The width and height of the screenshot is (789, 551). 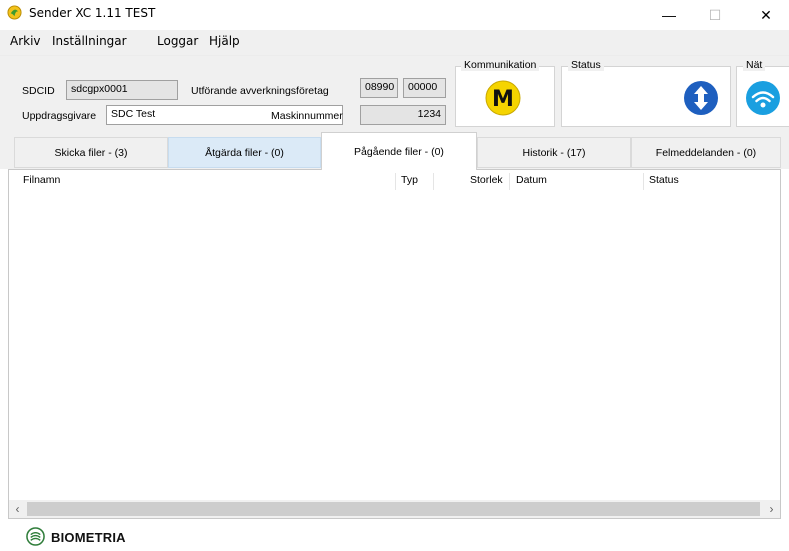 I want to click on chevron-left-icon: ‹, so click(x=17, y=509).